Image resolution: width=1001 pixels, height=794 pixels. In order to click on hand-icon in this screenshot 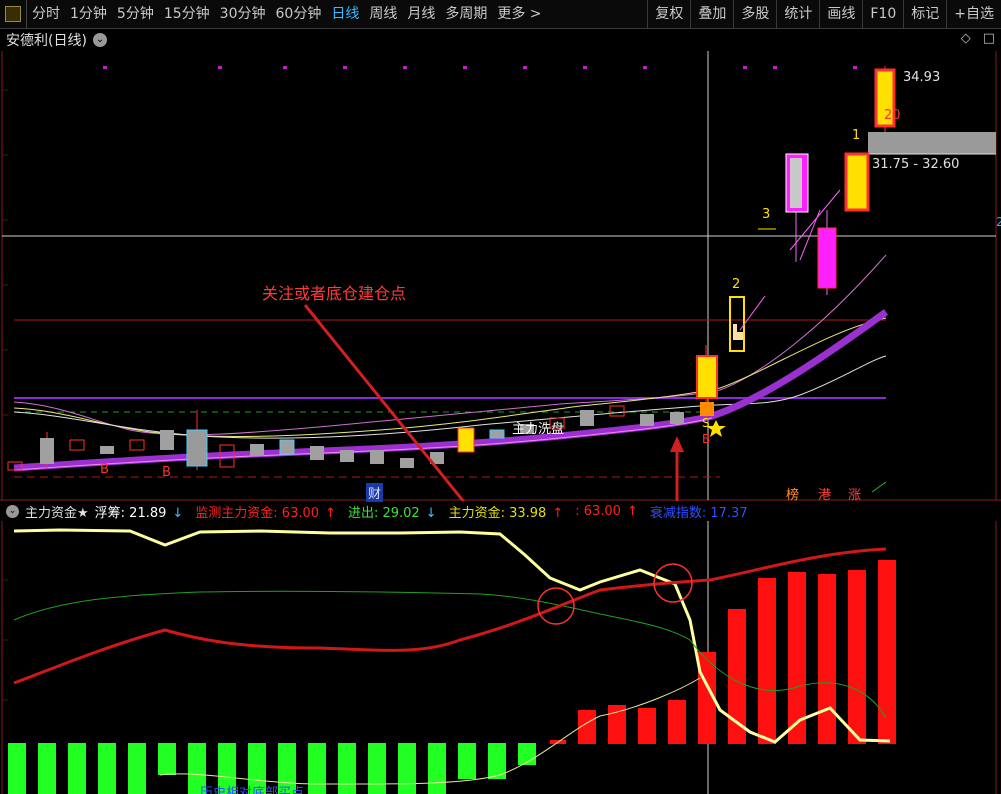, I will do `click(738, 332)`.